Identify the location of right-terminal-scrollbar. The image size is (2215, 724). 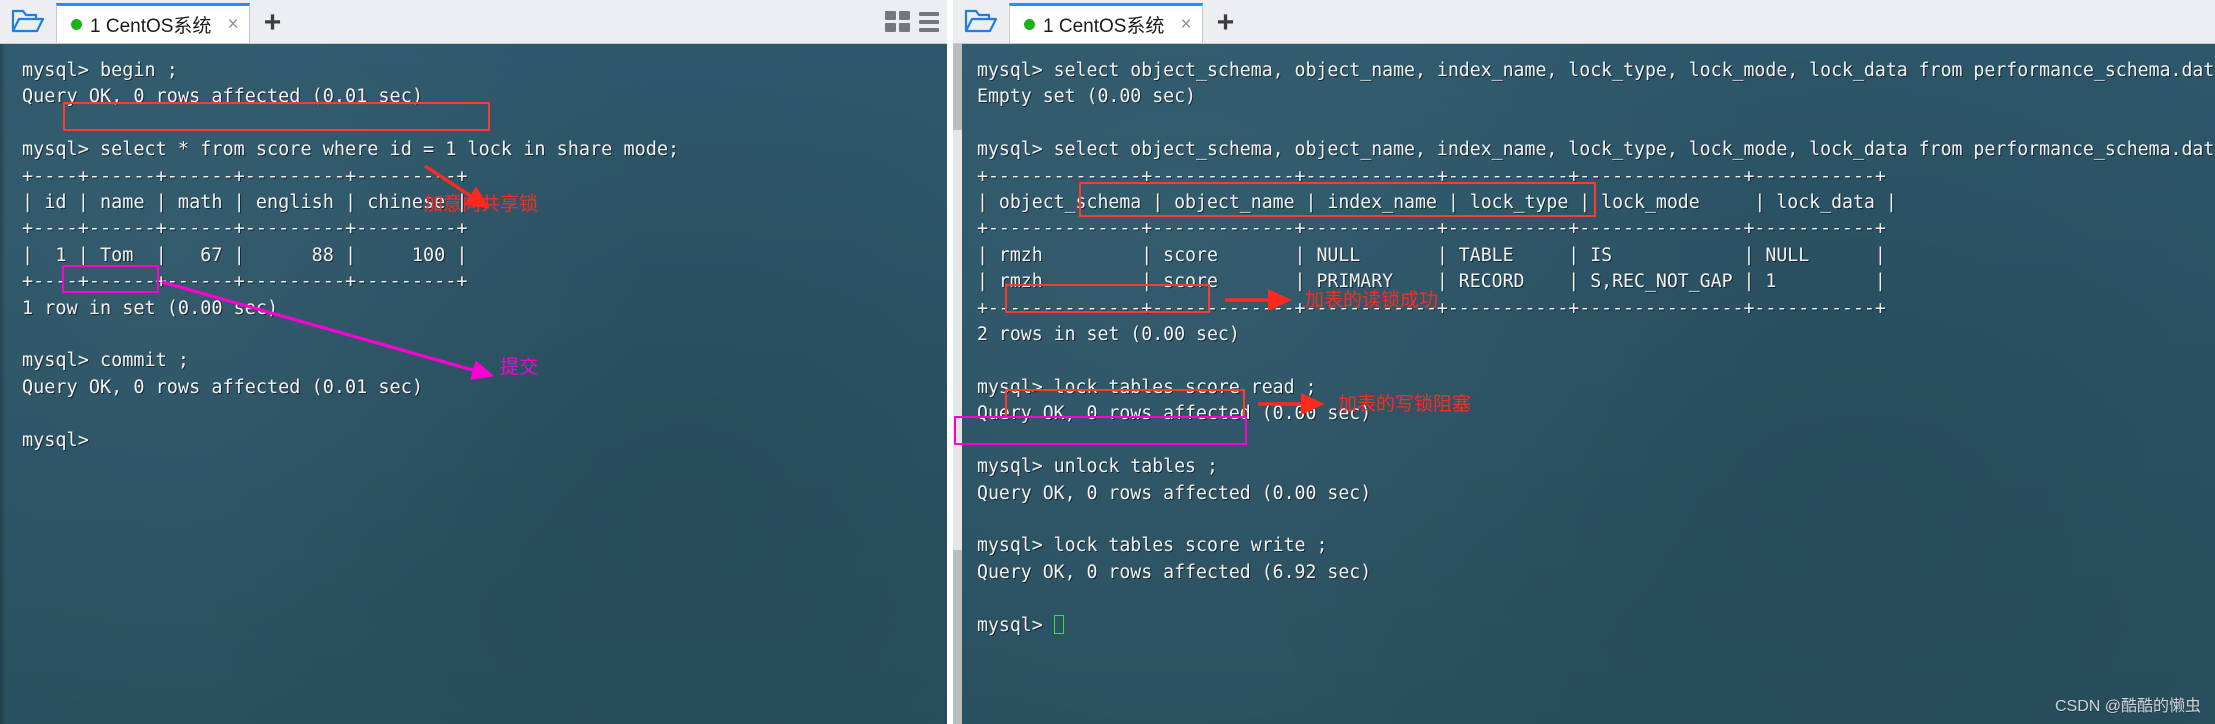
(957, 384).